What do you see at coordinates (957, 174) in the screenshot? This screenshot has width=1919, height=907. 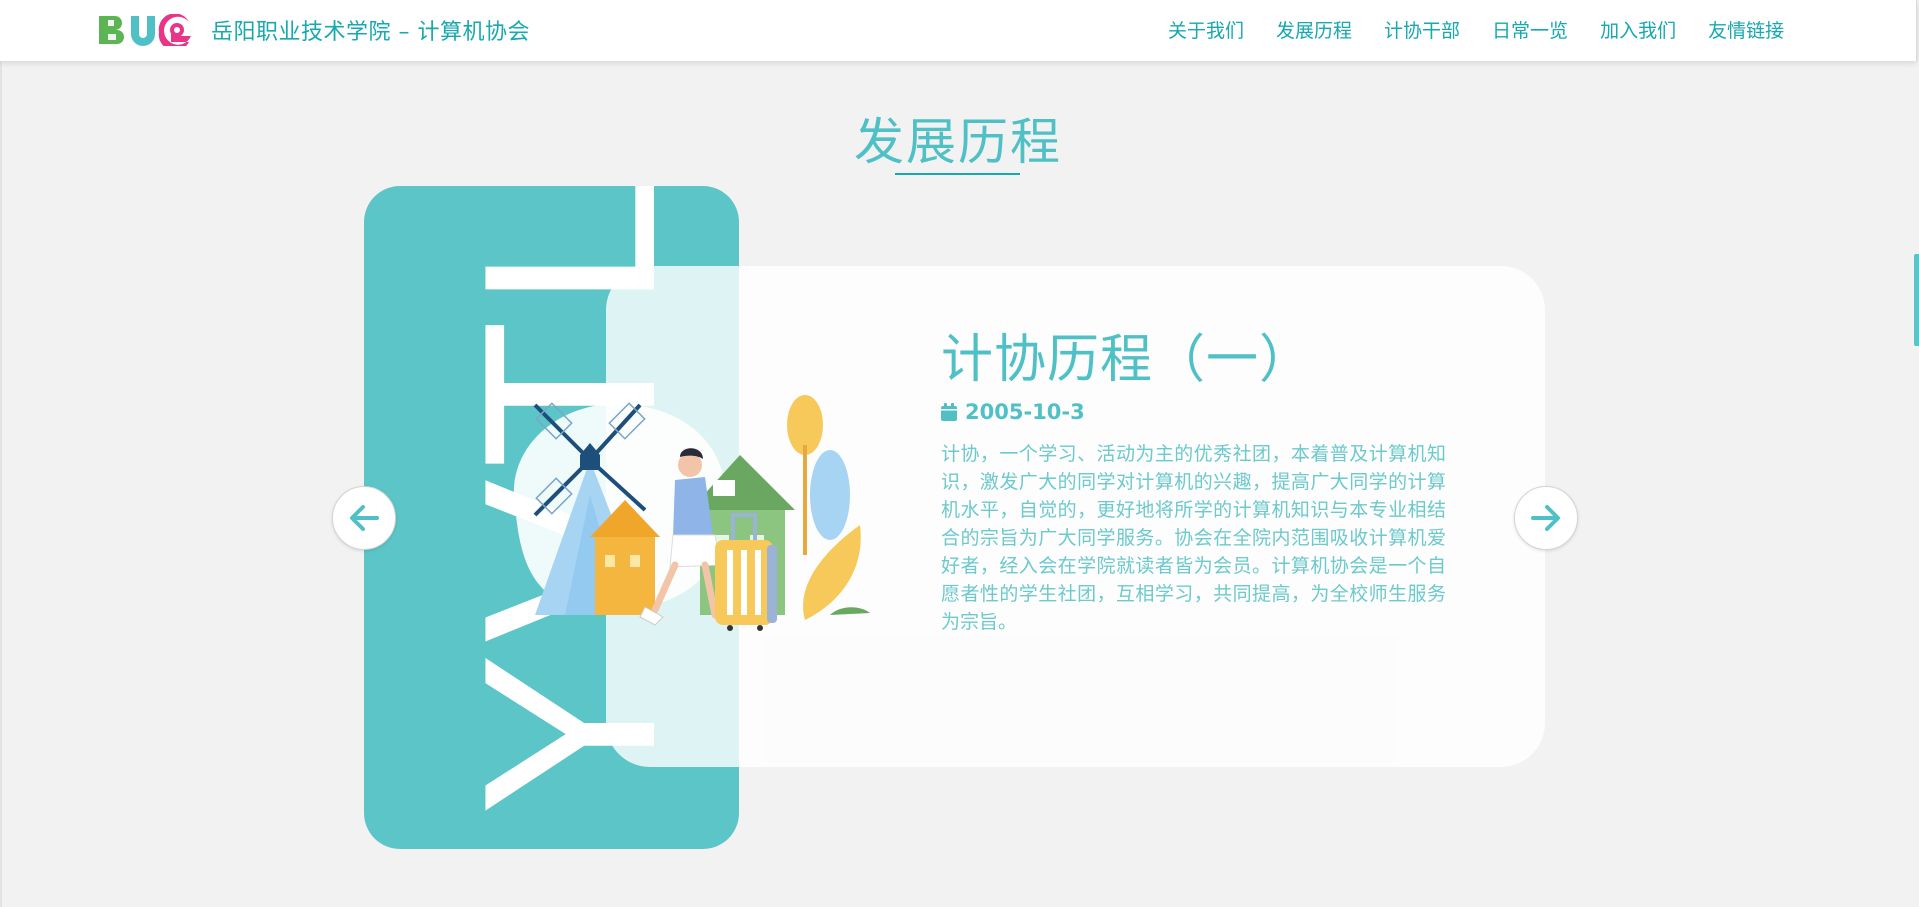 I see `title-underline` at bounding box center [957, 174].